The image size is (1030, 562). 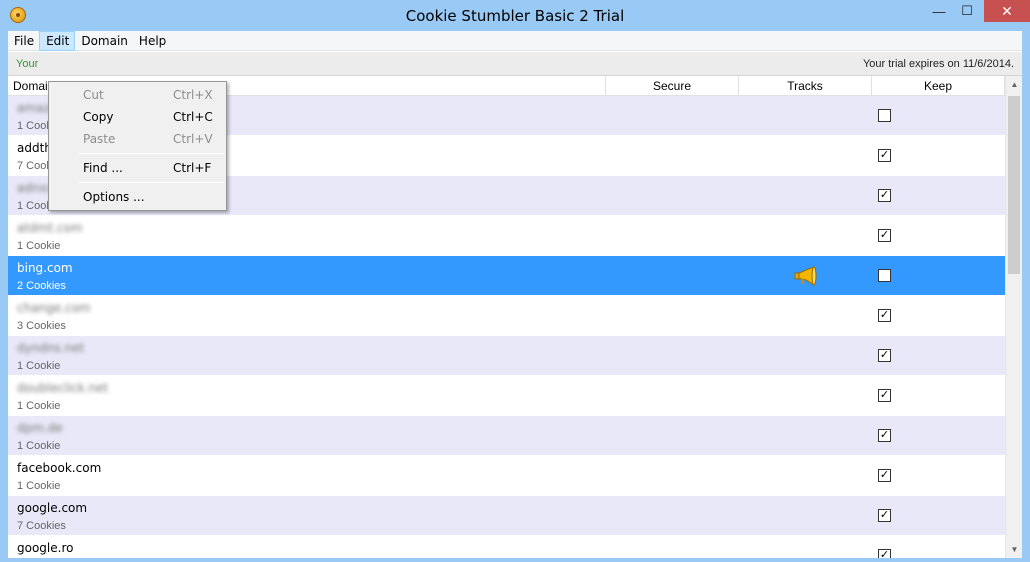 I want to click on menu-file: File, so click(x=23, y=41).